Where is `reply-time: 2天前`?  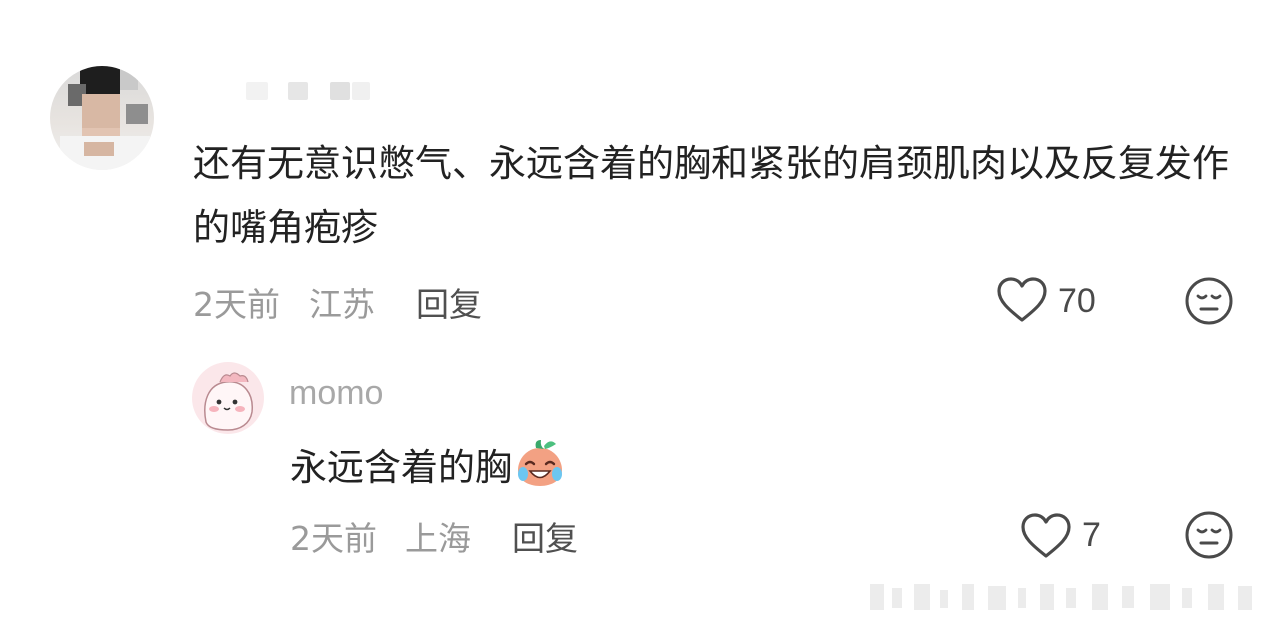
reply-time: 2天前 is located at coordinates (333, 538).